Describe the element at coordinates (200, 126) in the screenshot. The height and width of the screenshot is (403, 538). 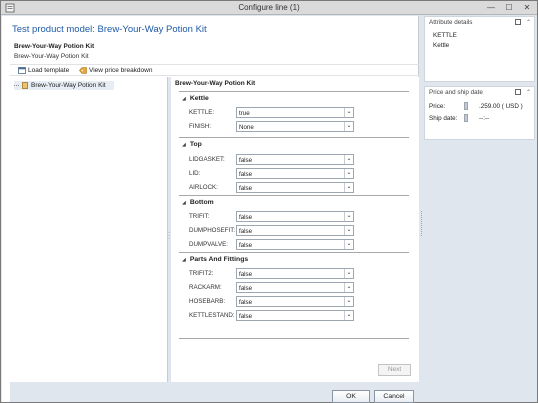
I see `field-label: FINISH:` at that location.